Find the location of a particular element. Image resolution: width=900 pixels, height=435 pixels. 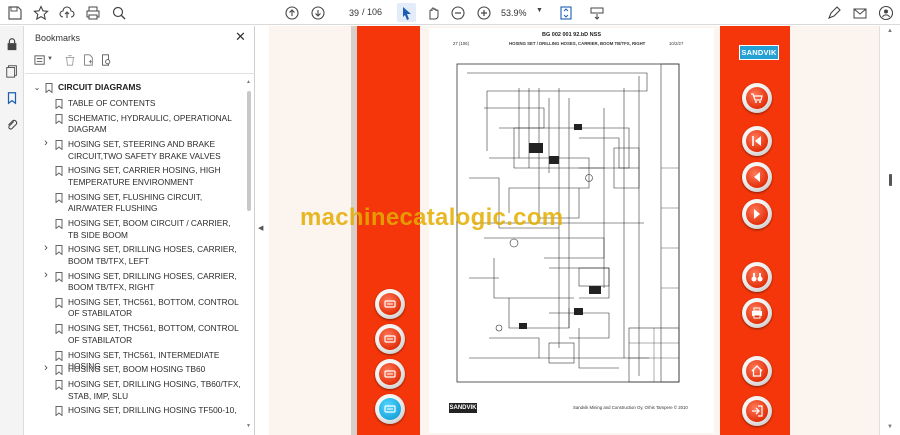

fit-page-icon is located at coordinates (565, 12).